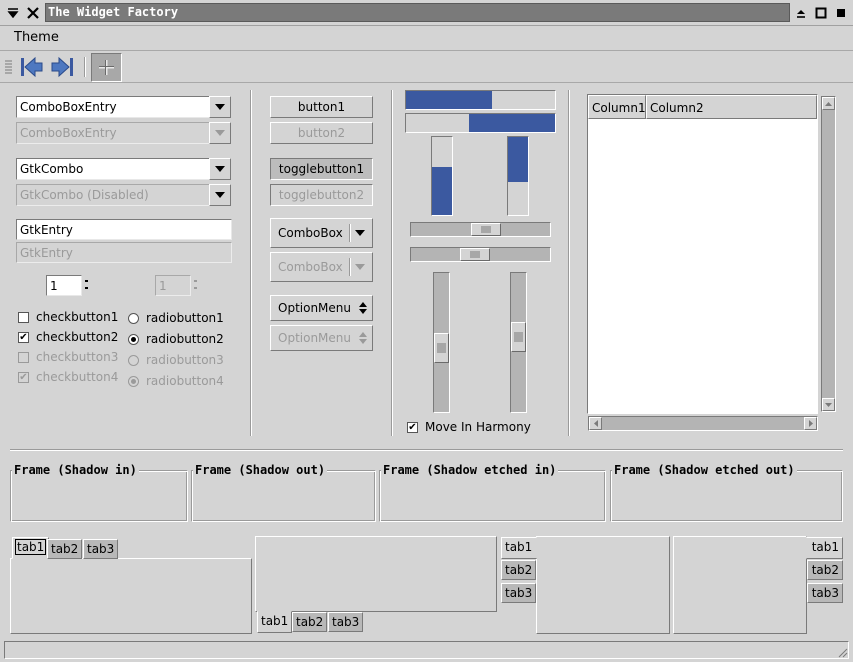 This screenshot has height=662, width=853. I want to click on scroll-left-button, so click(595, 423).